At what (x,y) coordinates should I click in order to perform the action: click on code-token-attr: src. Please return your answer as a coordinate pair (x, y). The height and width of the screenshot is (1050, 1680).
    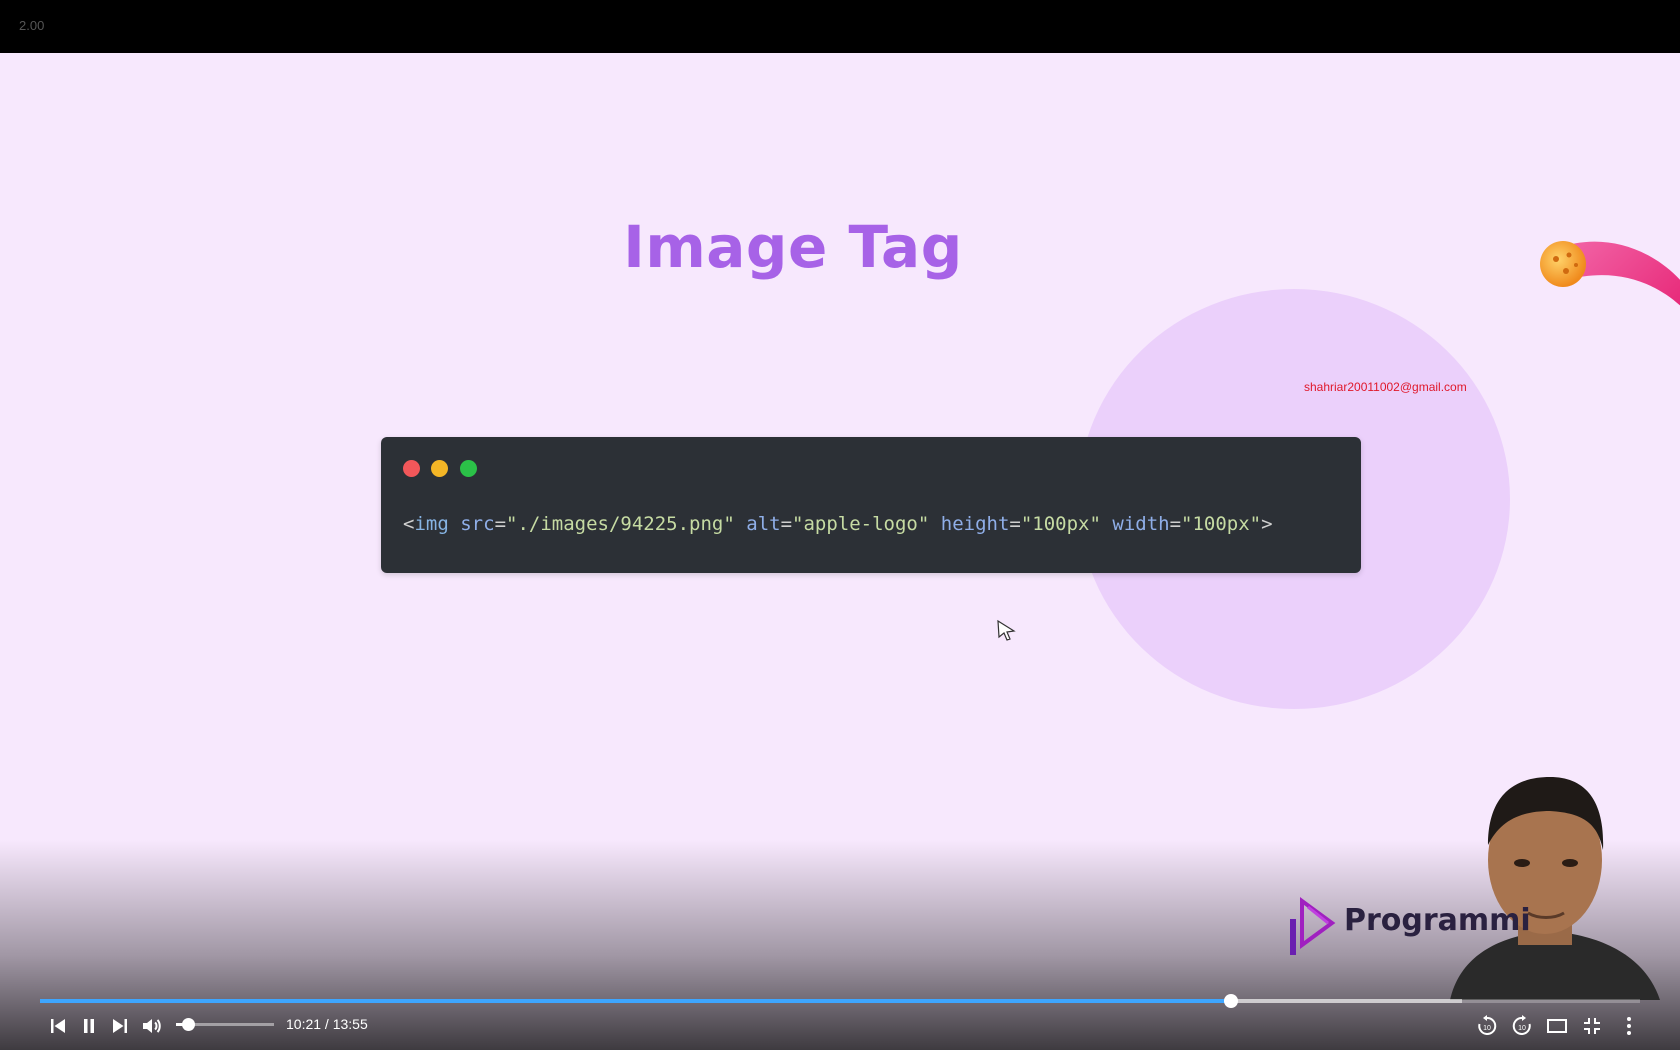
    Looking at the image, I should click on (477, 524).